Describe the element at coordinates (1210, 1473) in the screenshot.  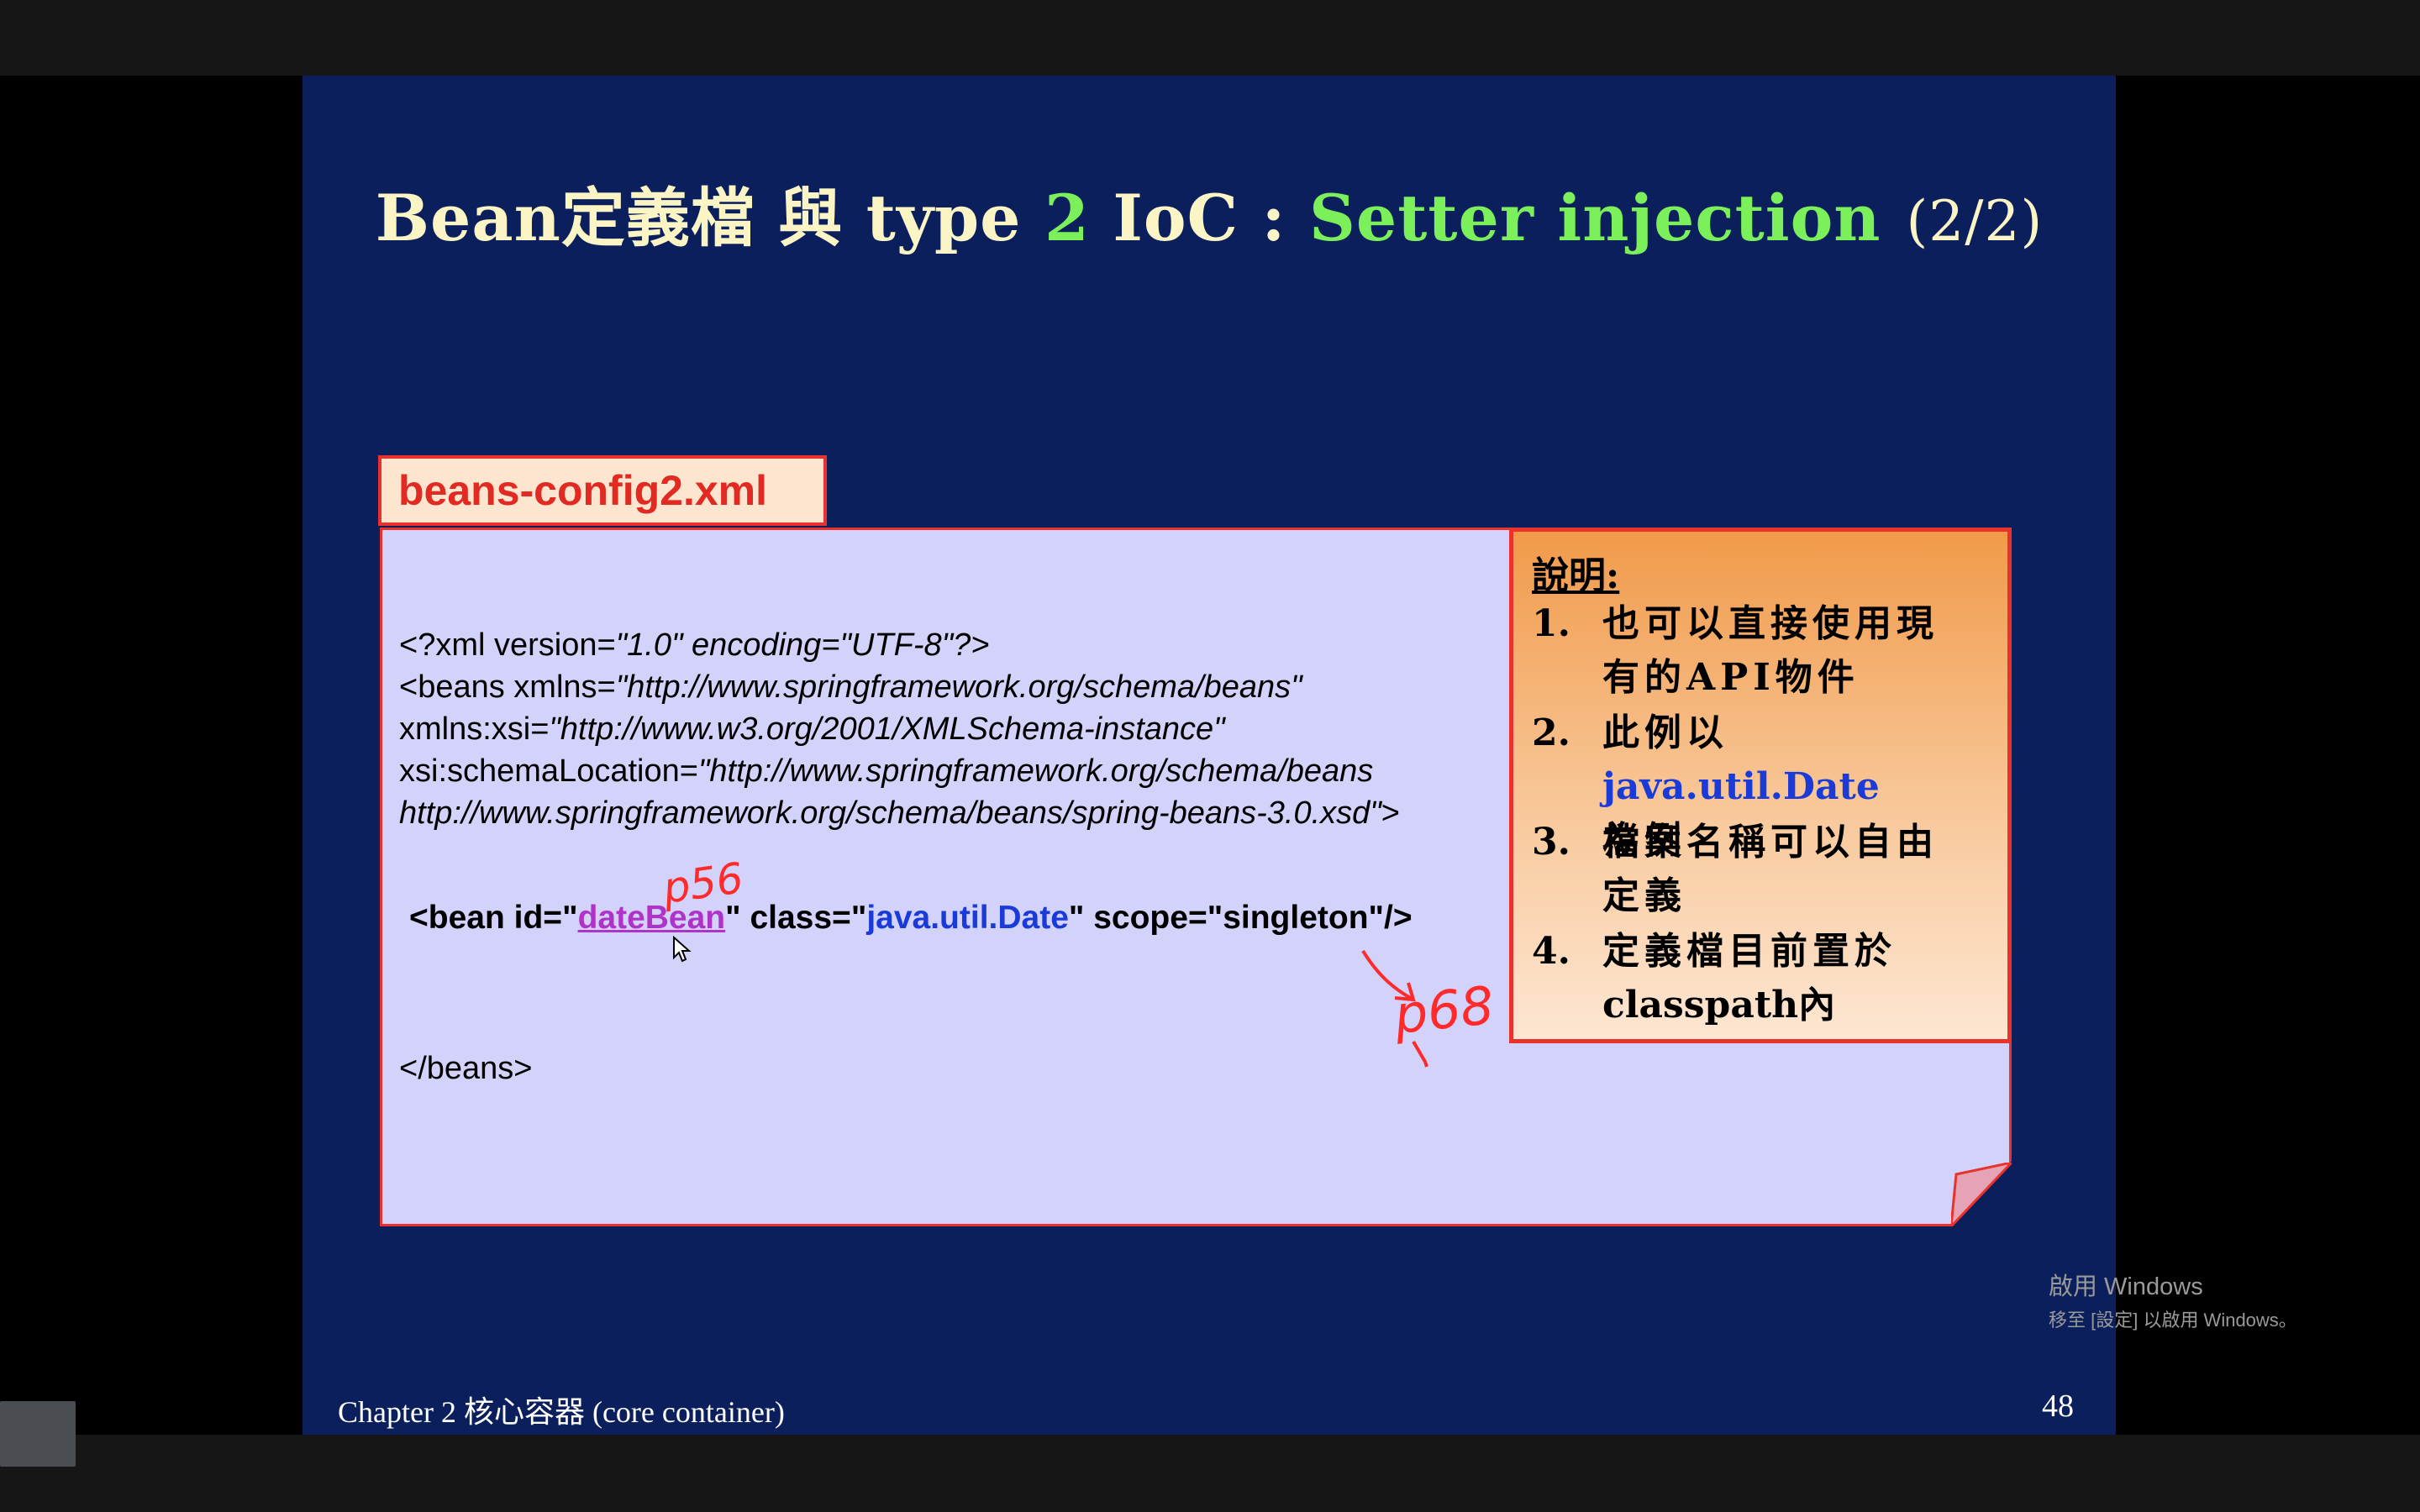
I see `bottom-bar` at that location.